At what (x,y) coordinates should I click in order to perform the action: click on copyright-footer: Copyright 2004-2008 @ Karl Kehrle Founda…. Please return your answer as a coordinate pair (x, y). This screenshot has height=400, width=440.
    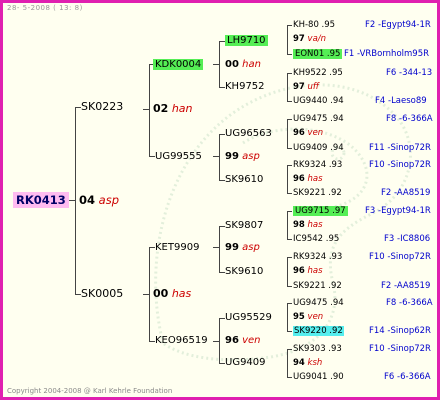
    Looking at the image, I should click on (90, 391).